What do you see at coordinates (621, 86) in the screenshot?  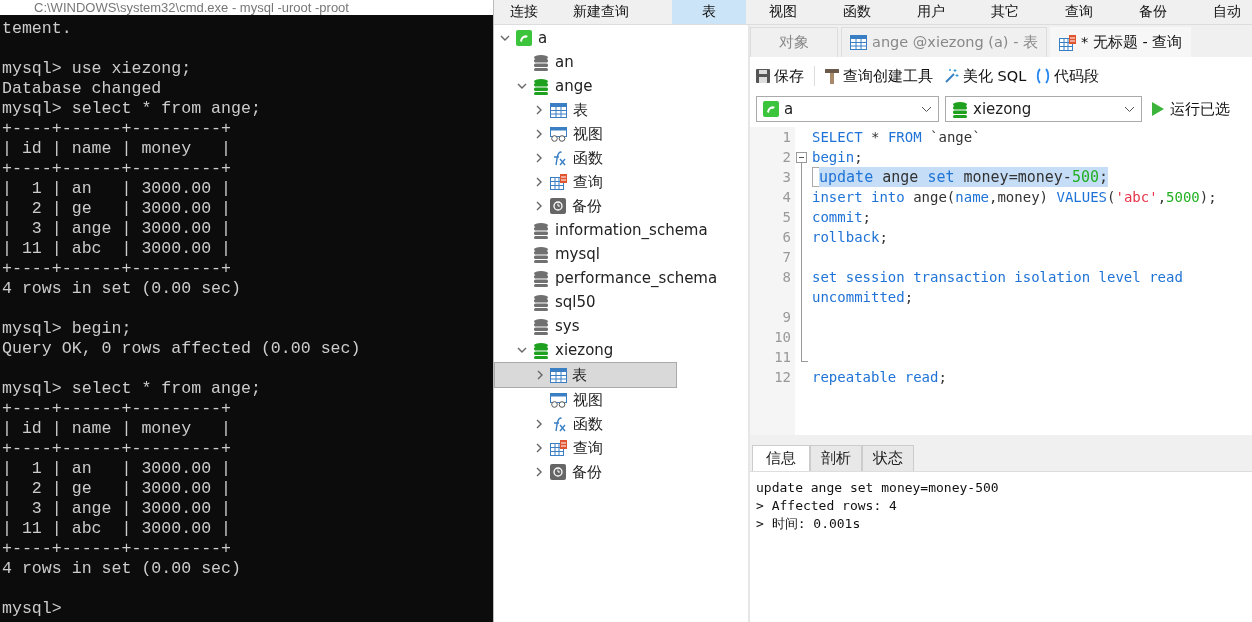 I see `tree-item: ange` at bounding box center [621, 86].